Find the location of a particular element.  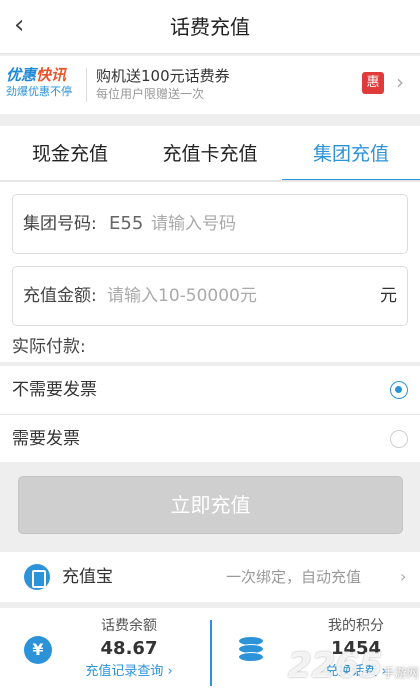

recharge-now-button: 立即充值 is located at coordinates (210, 505).